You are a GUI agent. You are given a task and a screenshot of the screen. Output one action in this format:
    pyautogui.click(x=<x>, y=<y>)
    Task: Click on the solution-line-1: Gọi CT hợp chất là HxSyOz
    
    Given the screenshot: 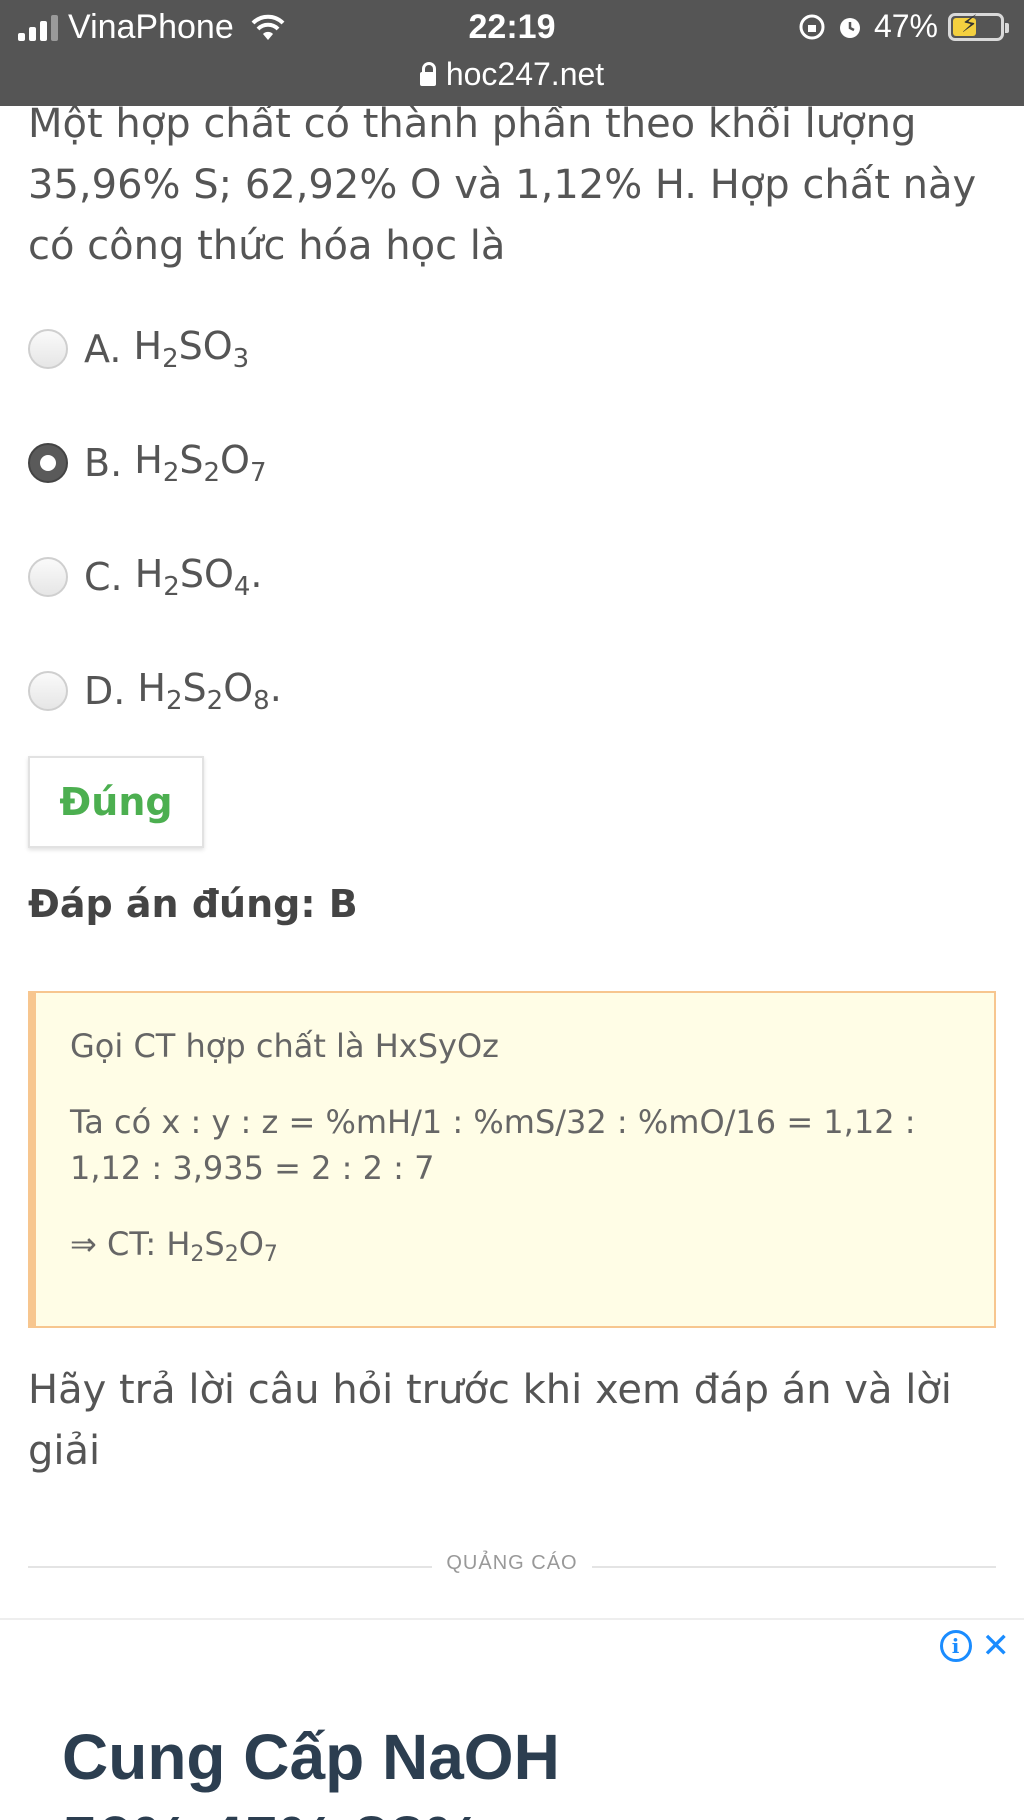 What is the action you would take?
    pyautogui.click(x=284, y=1046)
    